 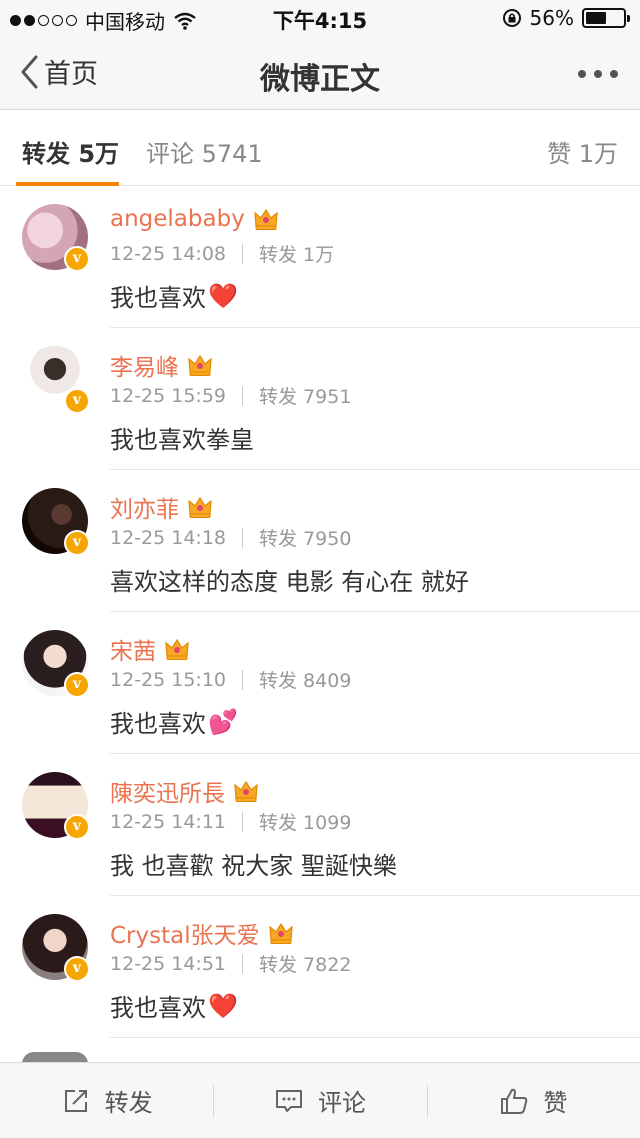 What do you see at coordinates (204, 151) in the screenshot?
I see `tab-comments: 评论 5741` at bounding box center [204, 151].